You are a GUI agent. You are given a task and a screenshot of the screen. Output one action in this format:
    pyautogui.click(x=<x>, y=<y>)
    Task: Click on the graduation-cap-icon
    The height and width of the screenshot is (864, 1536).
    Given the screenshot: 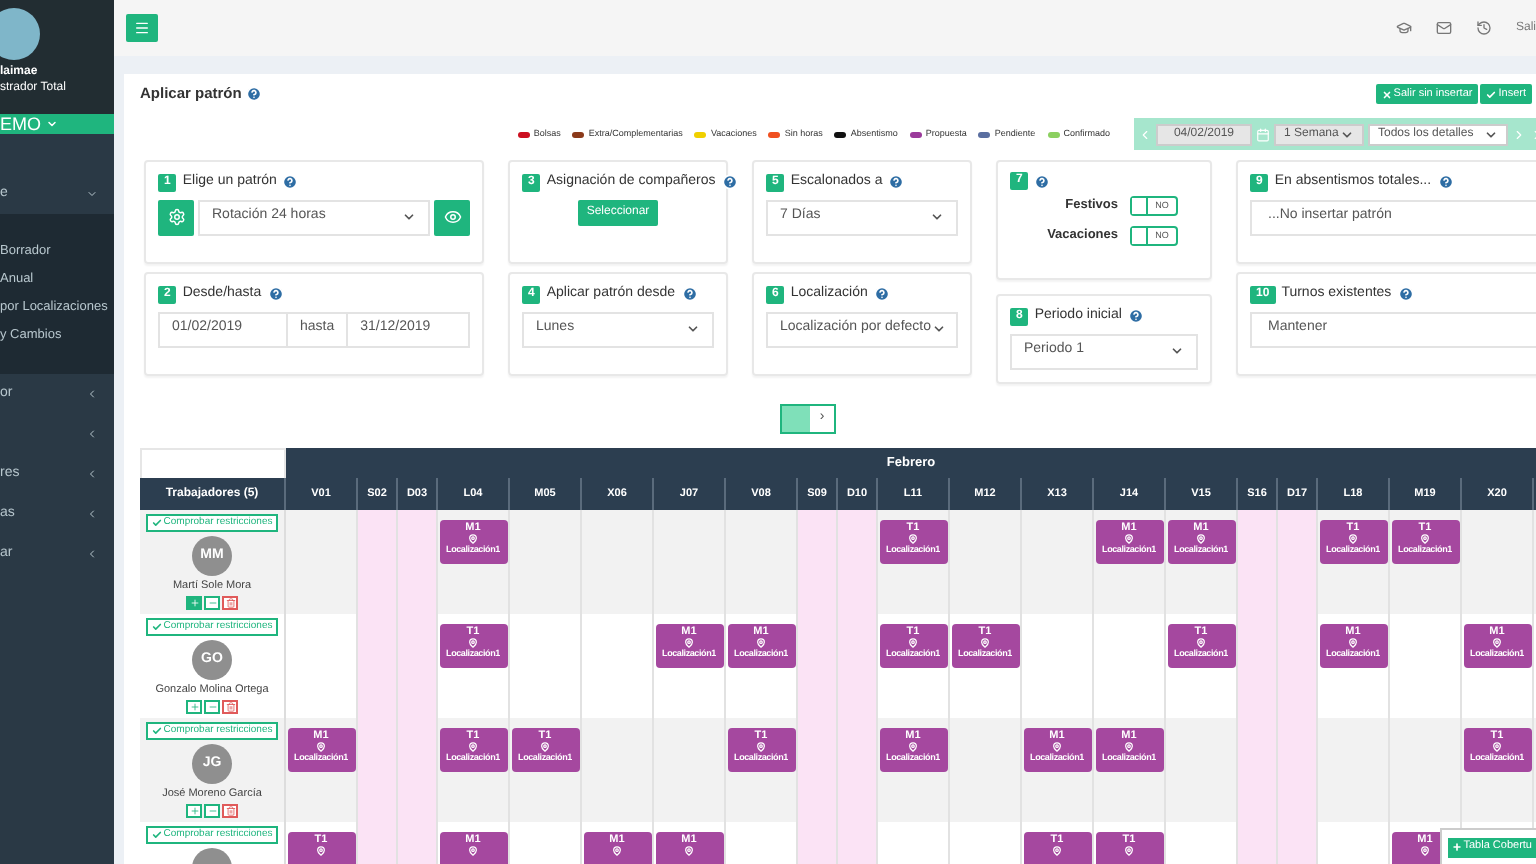 What is the action you would take?
    pyautogui.click(x=1403, y=28)
    